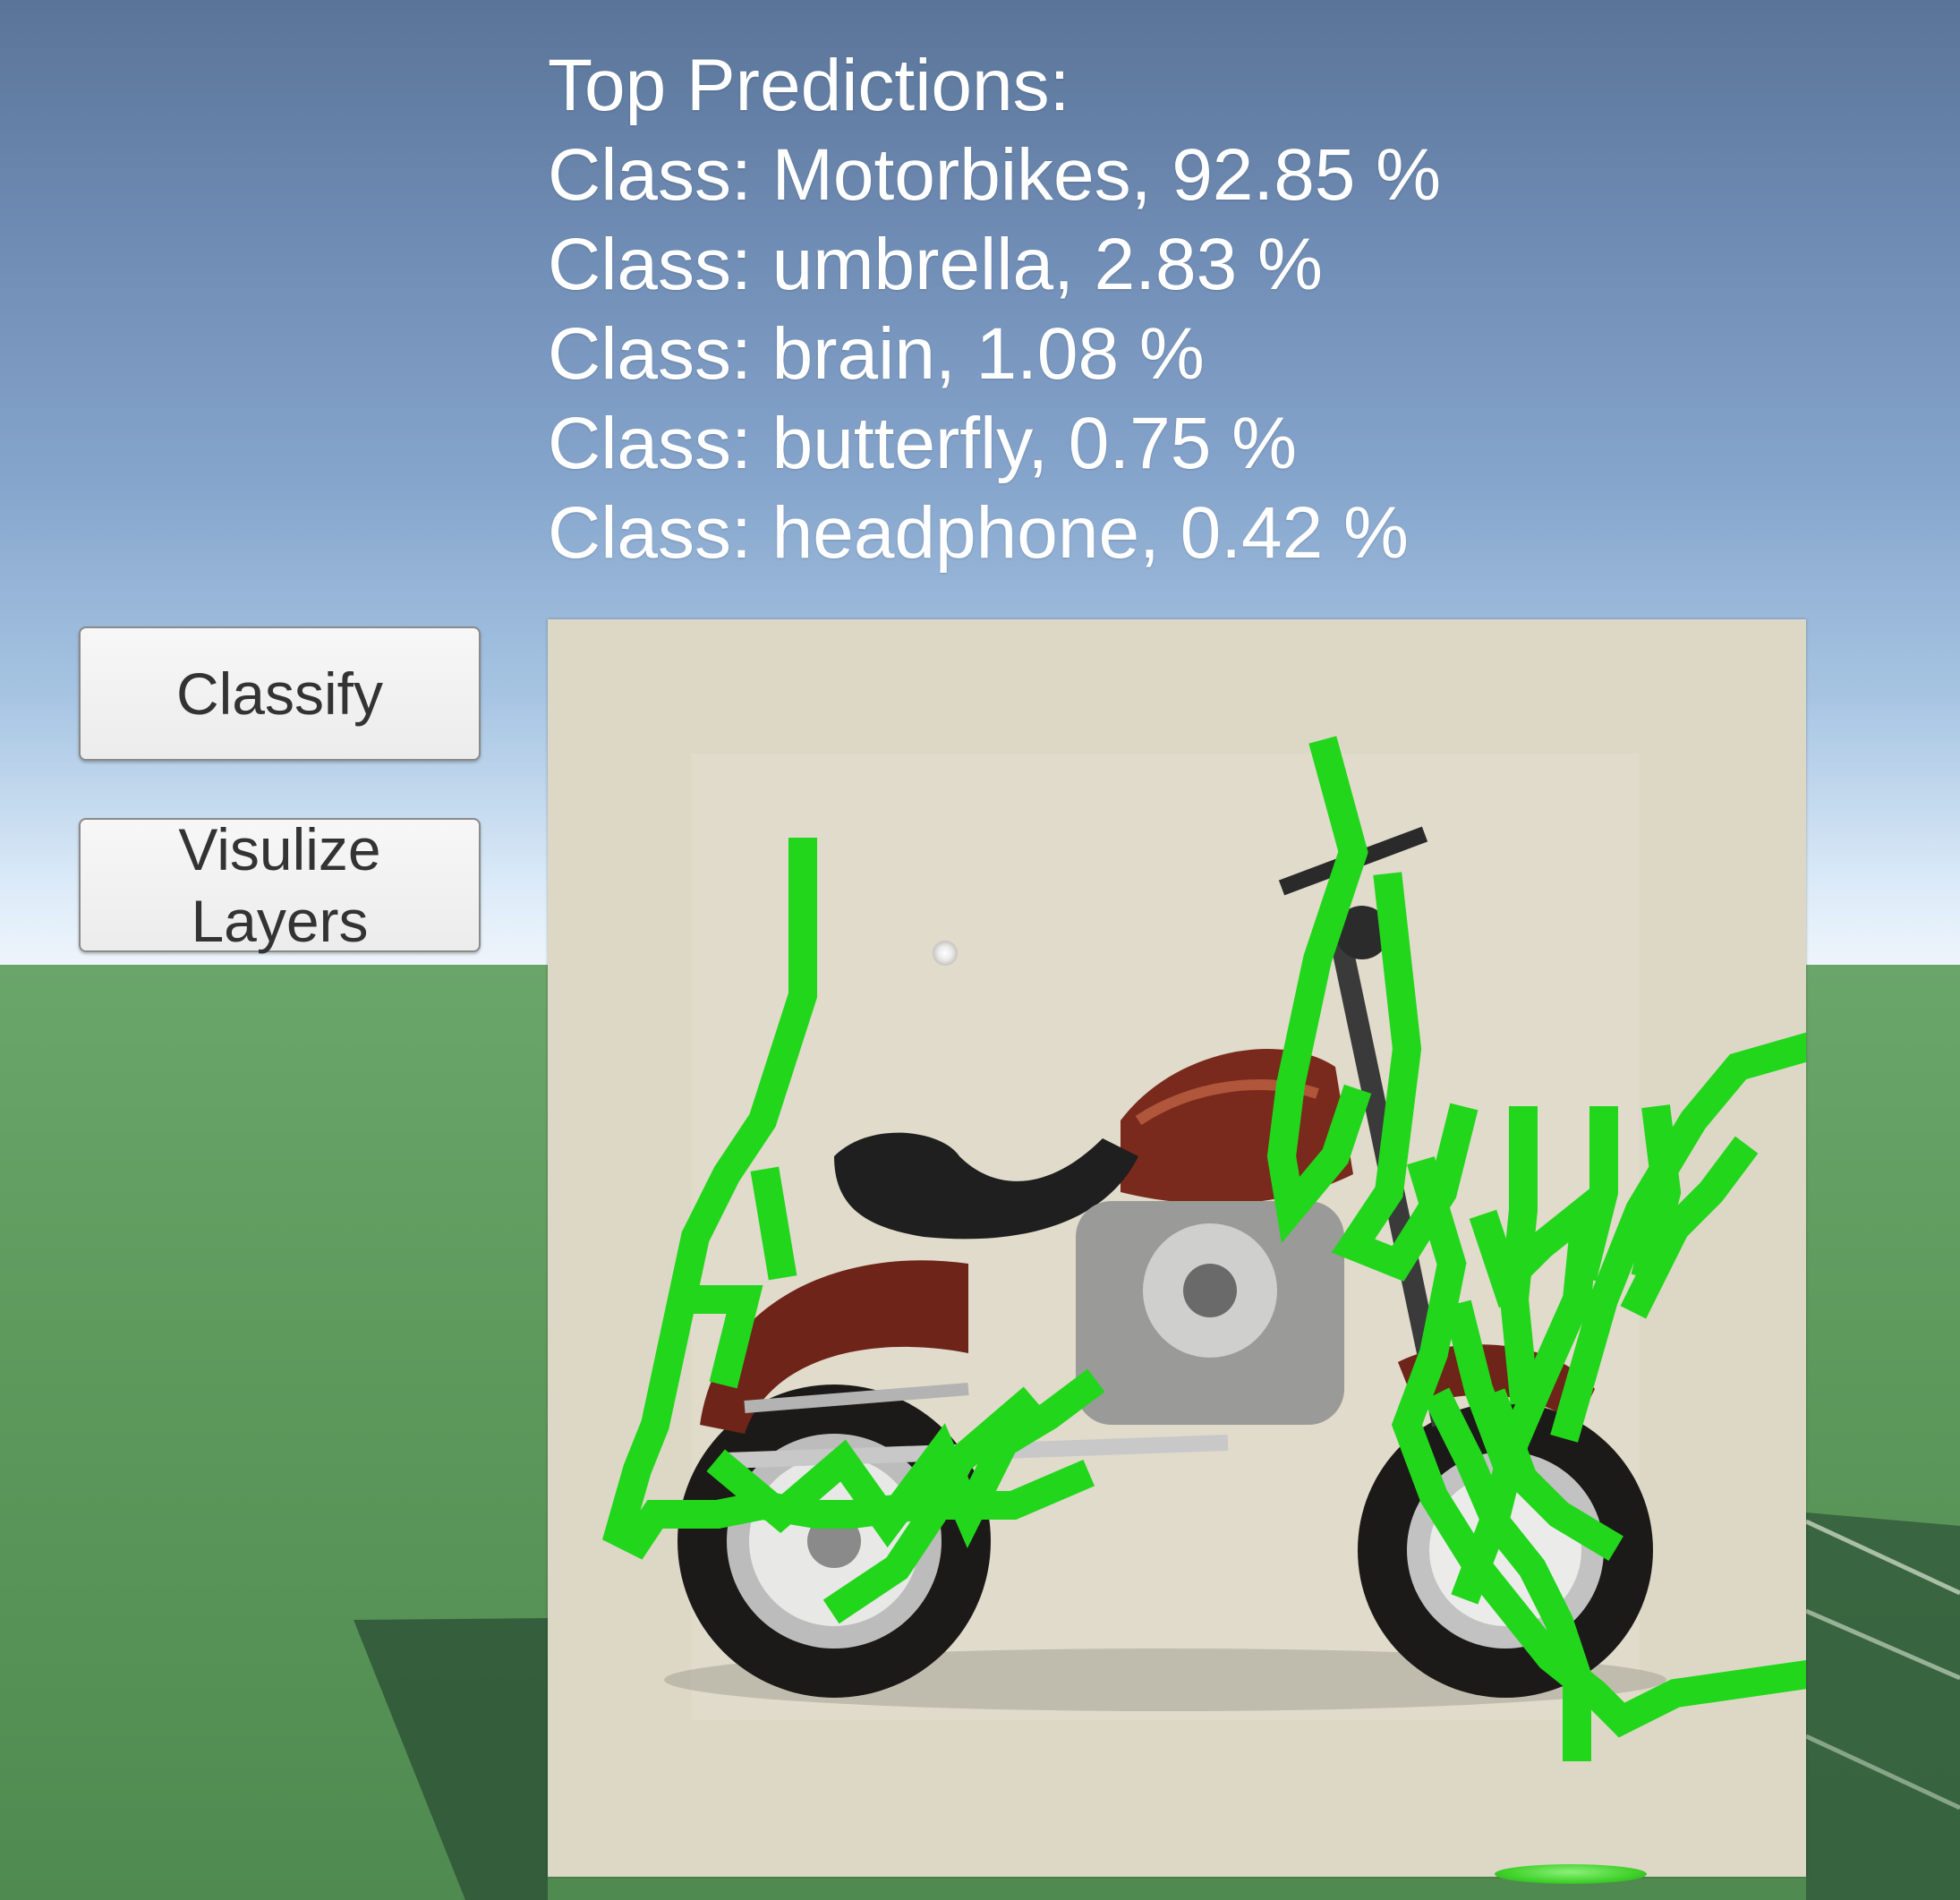  Describe the element at coordinates (935, 265) in the screenshot. I see `prediction-line-2: Class: umbrella, 2.83 %` at that location.